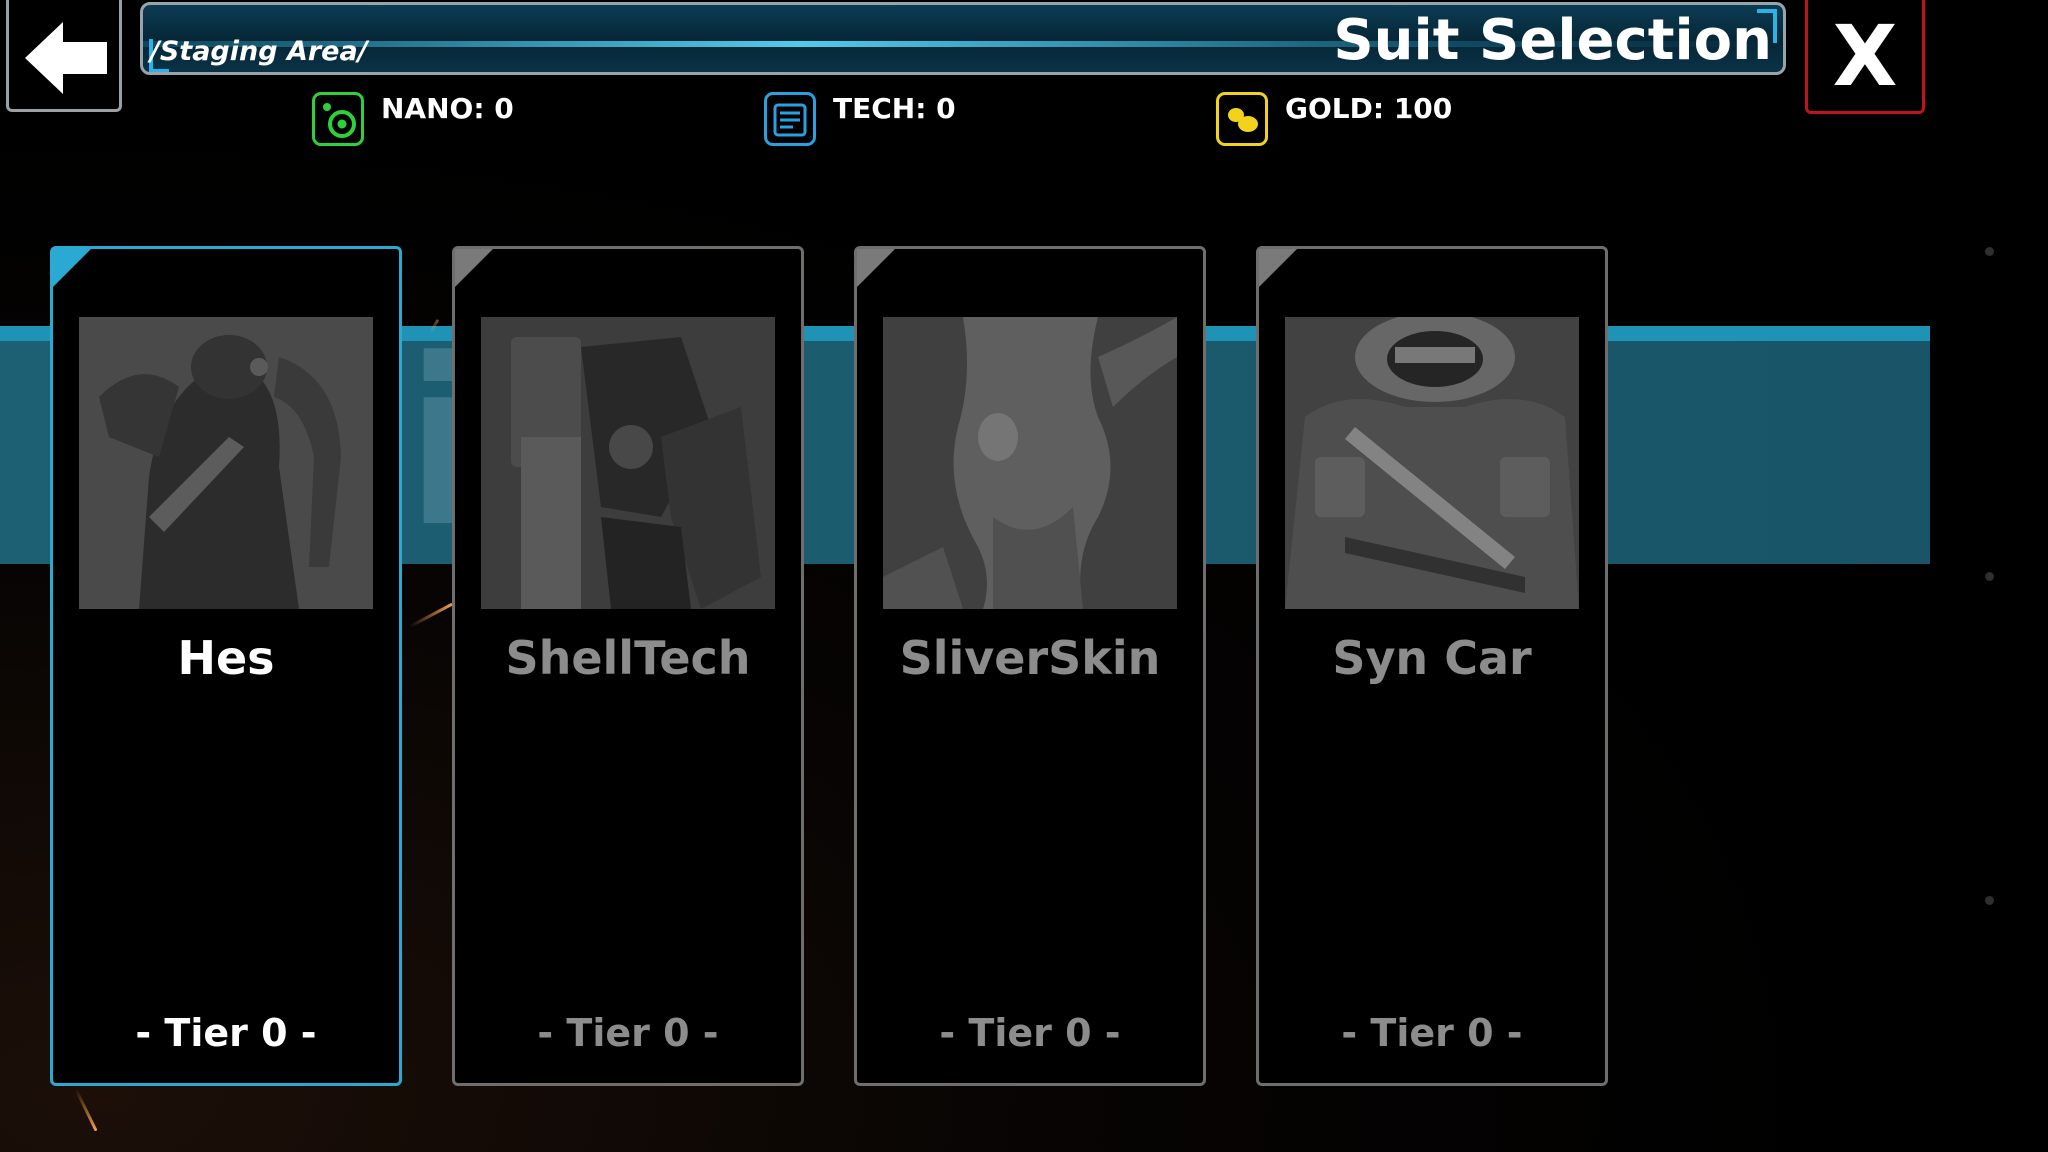 The height and width of the screenshot is (1152, 2048). I want to click on suit-name: SliverSkin, so click(1030, 658).